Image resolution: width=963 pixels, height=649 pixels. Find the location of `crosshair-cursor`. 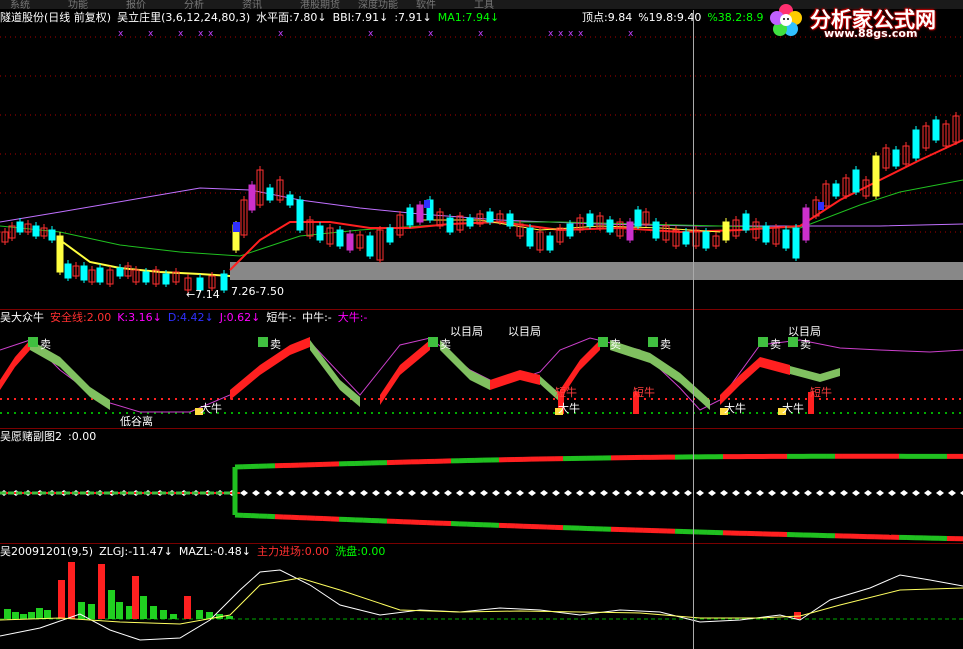

crosshair-cursor is located at coordinates (693, 329).